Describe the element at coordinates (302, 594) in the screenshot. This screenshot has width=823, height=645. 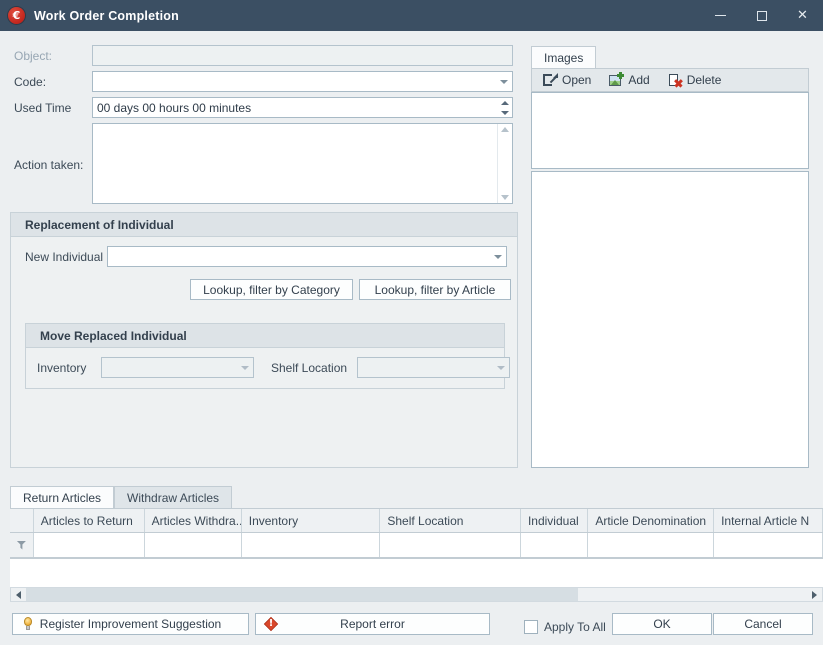
I see `scroll-thumb` at that location.